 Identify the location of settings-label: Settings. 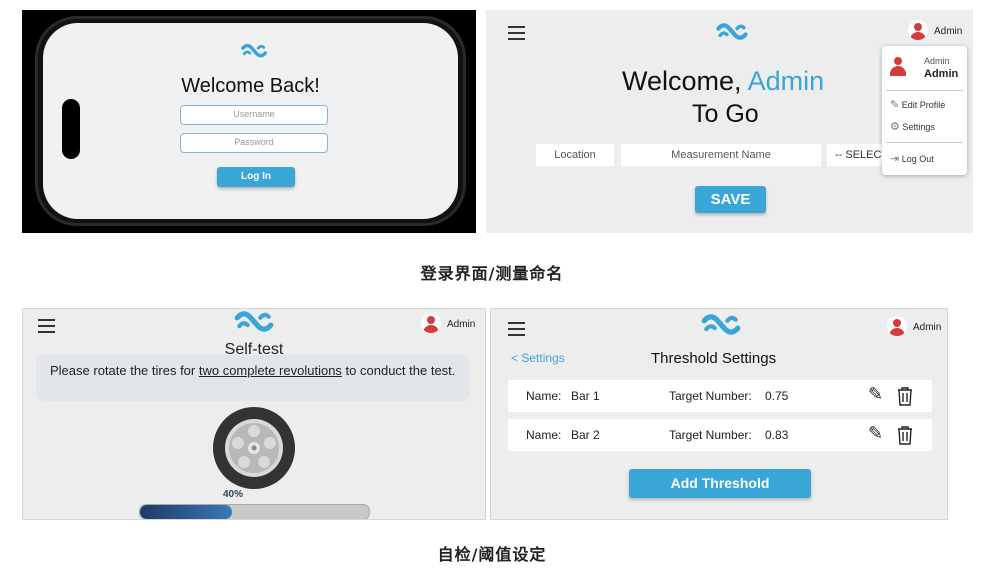
(918, 127).